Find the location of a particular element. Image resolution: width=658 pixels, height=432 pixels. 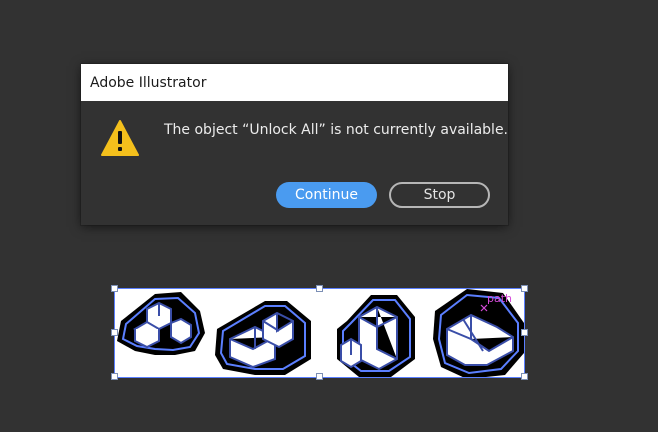

selection-handle-bottom-left is located at coordinates (114, 376).